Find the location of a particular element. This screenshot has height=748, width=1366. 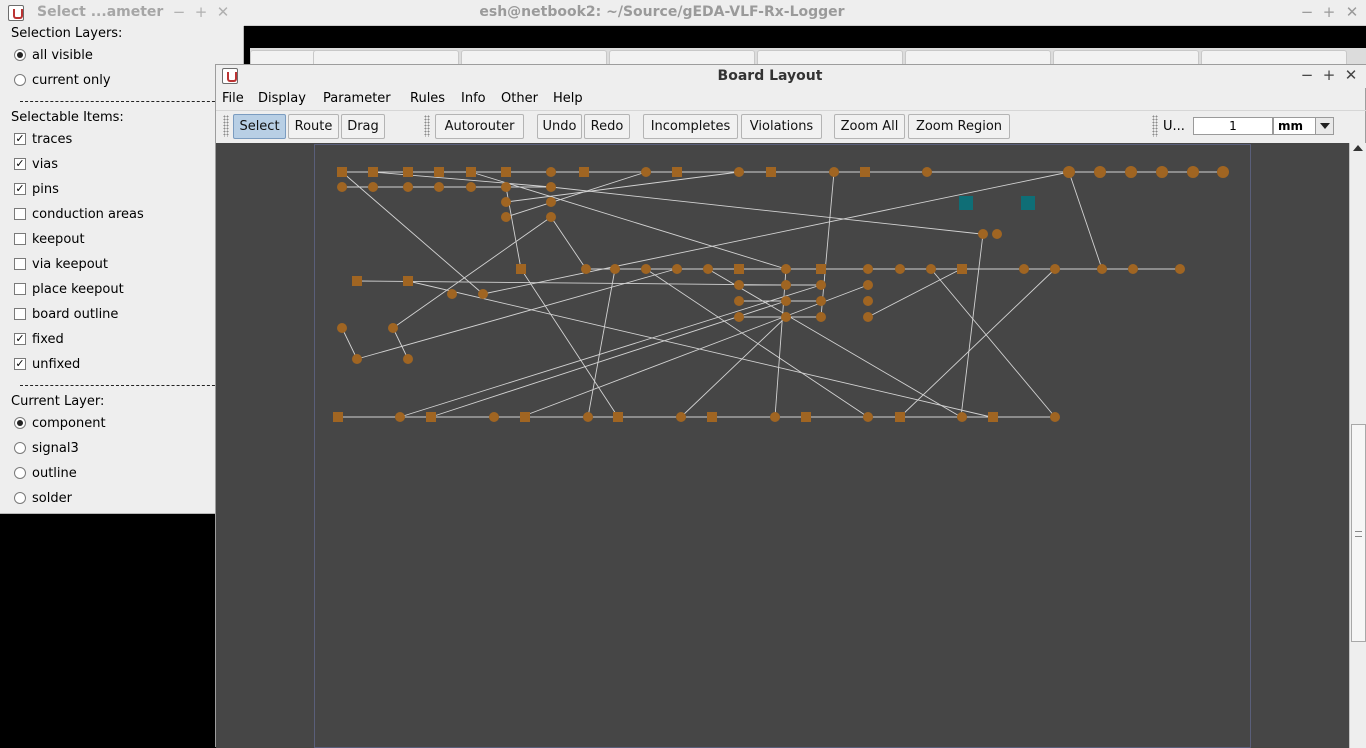

radio-layer-outline: outline is located at coordinates (45, 473).